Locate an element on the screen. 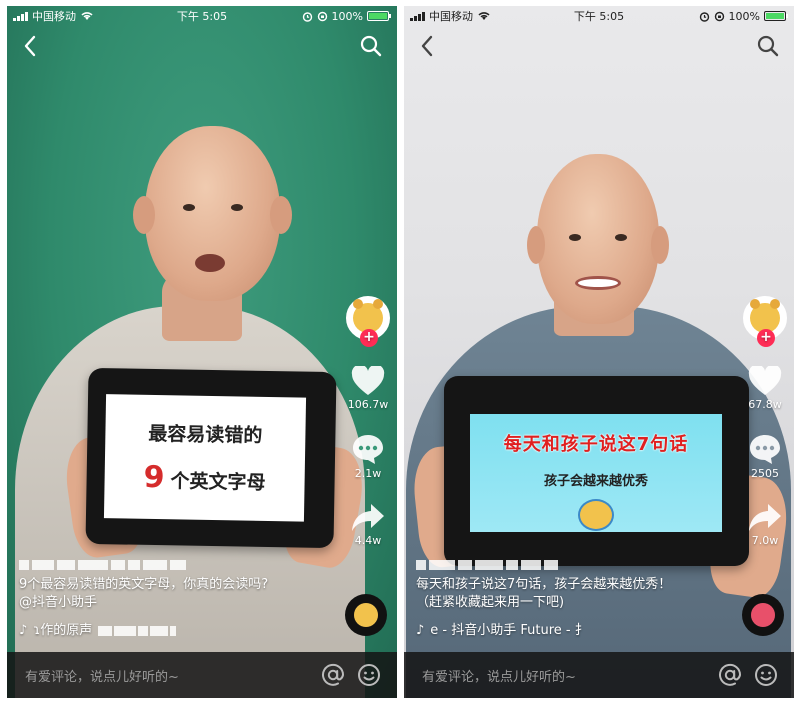  bear-logo-icon is located at coordinates (596, 515).